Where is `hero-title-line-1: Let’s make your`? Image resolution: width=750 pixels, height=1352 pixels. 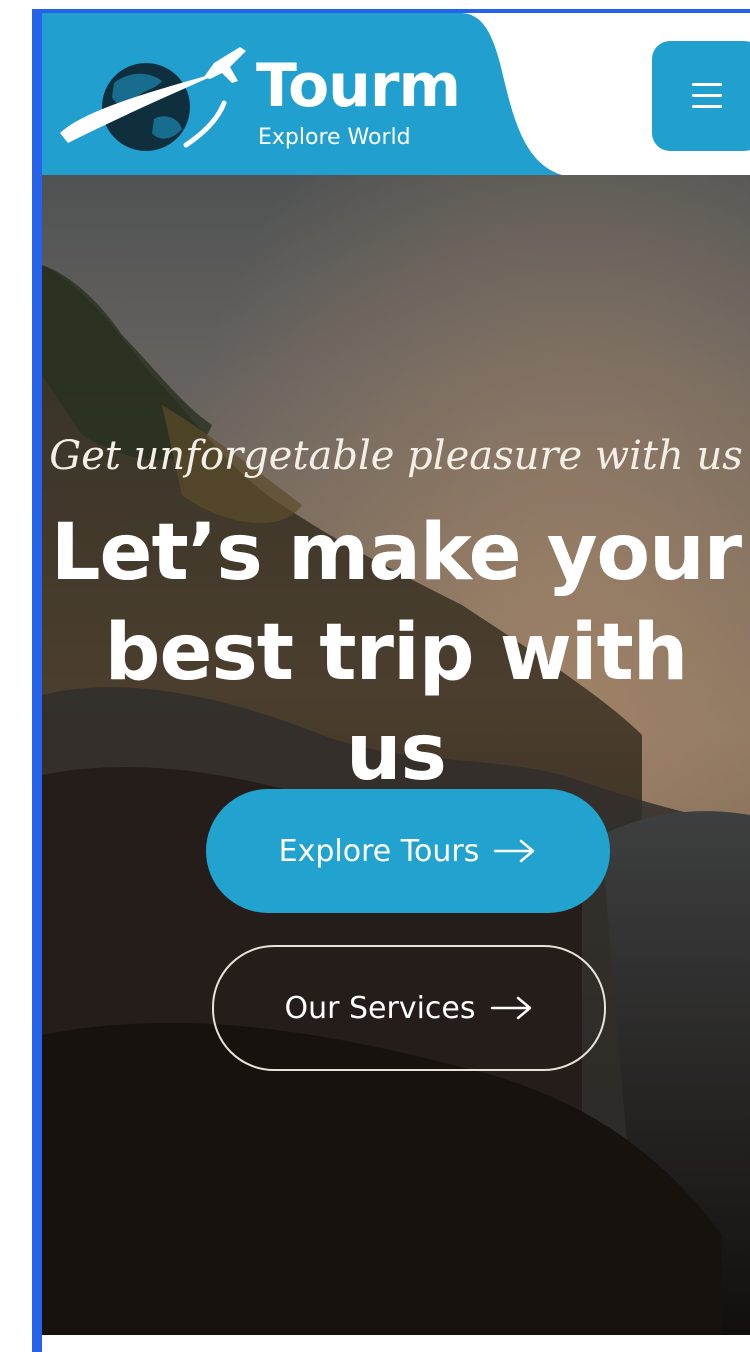
hero-title-line-1: Let’s make your is located at coordinates (396, 553).